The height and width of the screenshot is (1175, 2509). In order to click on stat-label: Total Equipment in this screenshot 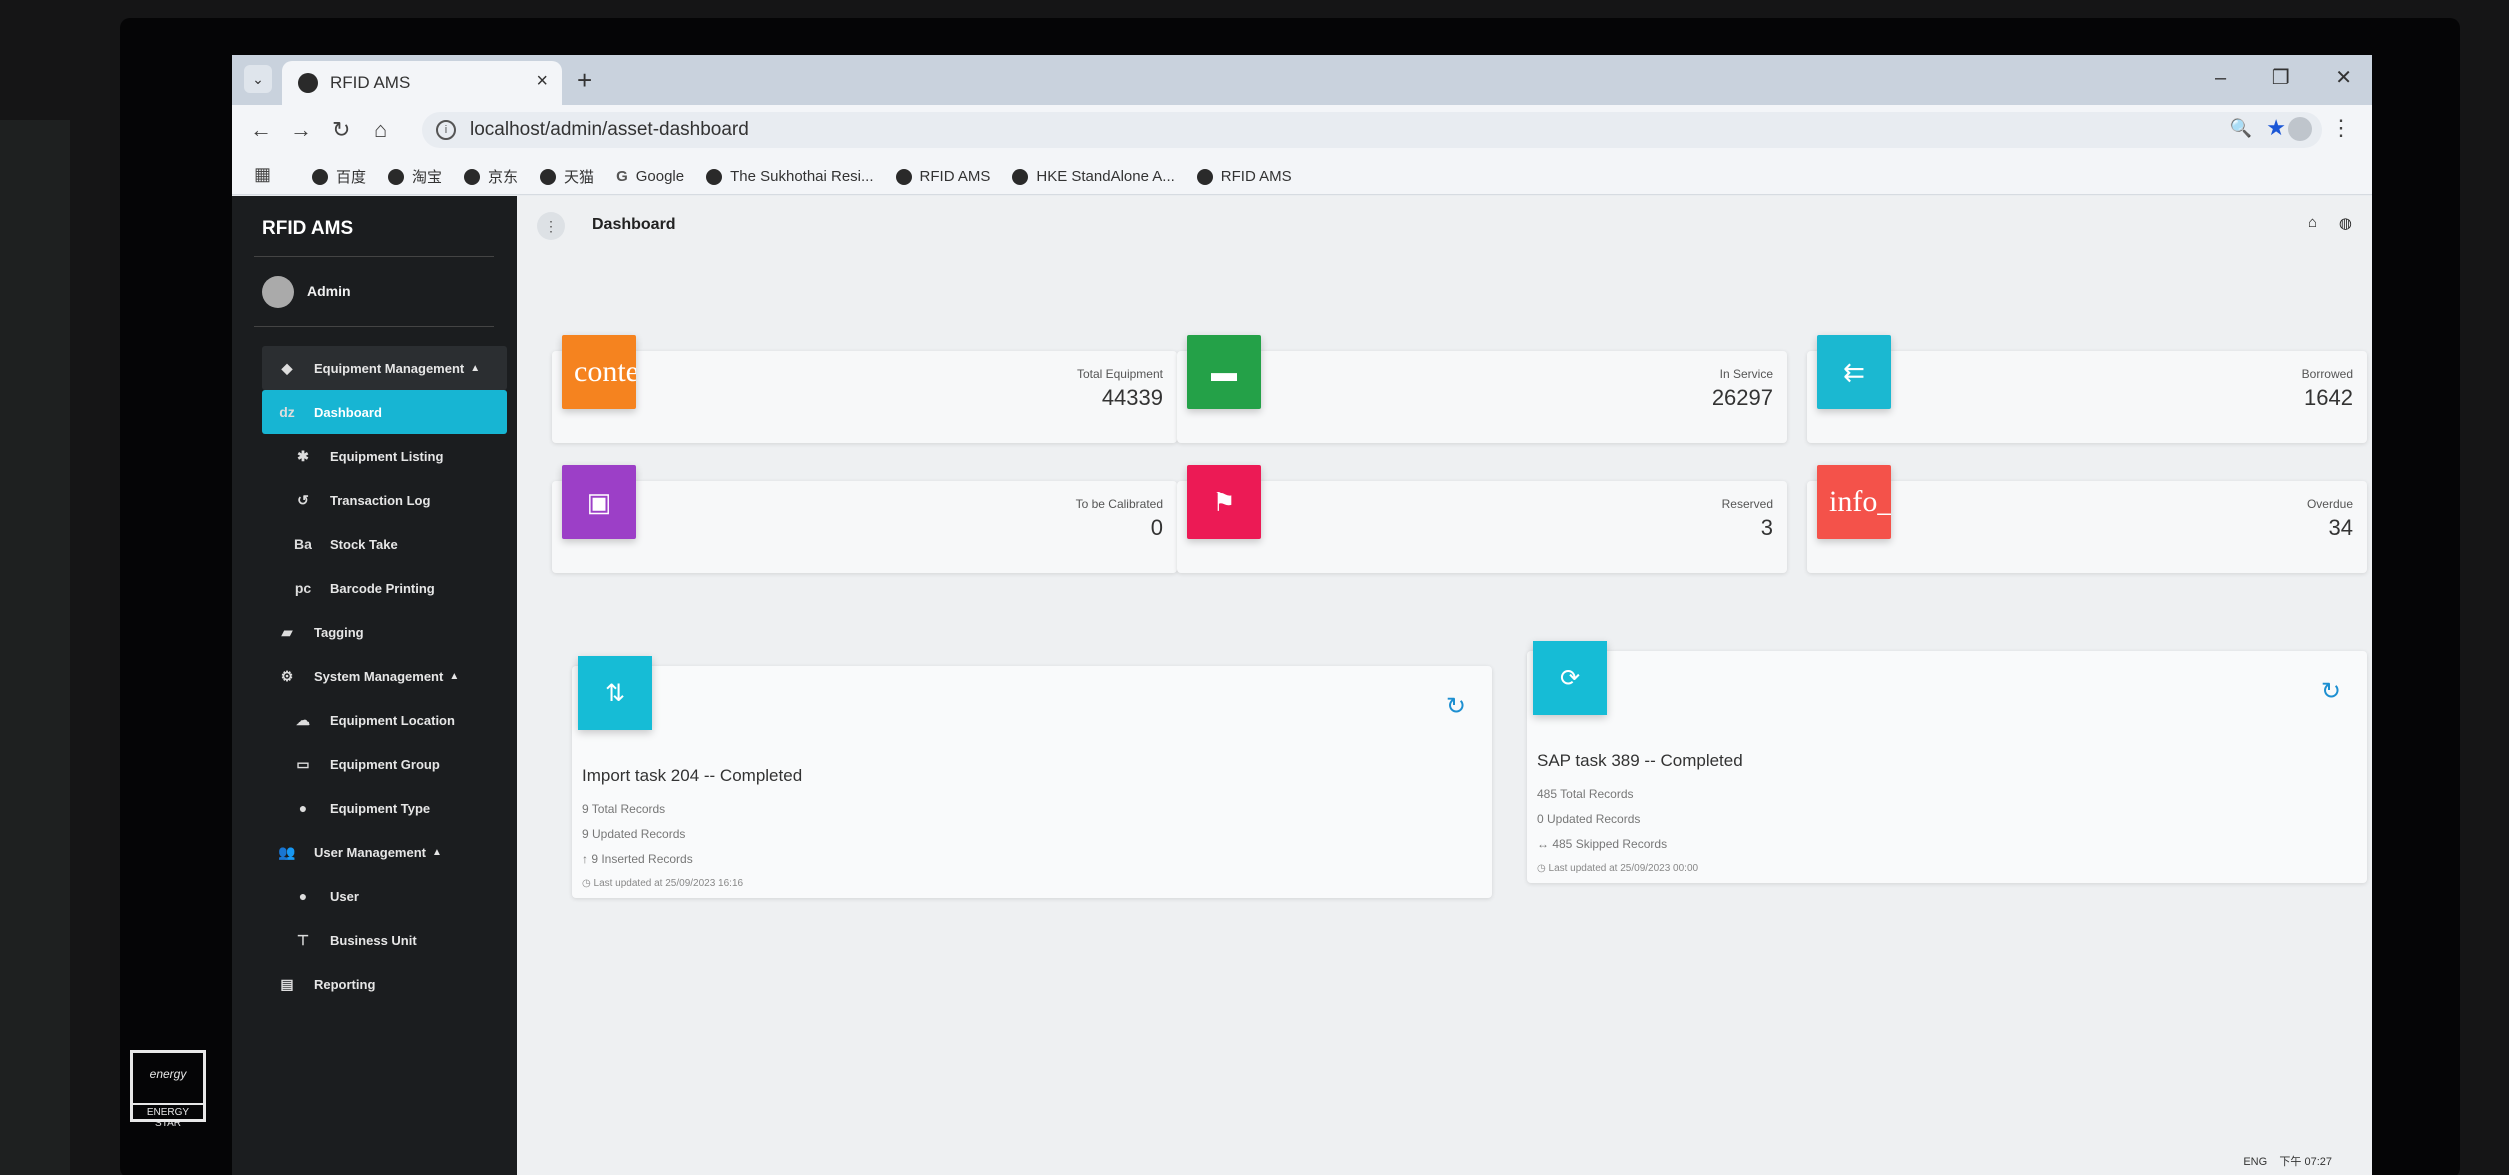, I will do `click(1119, 374)`.